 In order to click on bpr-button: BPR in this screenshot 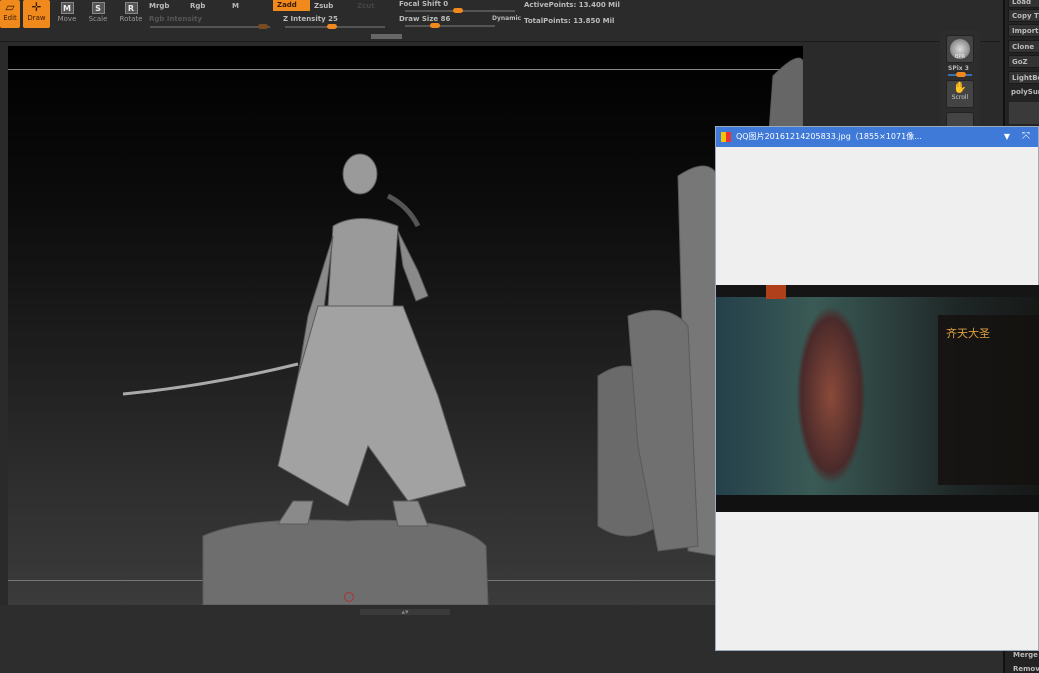, I will do `click(960, 49)`.